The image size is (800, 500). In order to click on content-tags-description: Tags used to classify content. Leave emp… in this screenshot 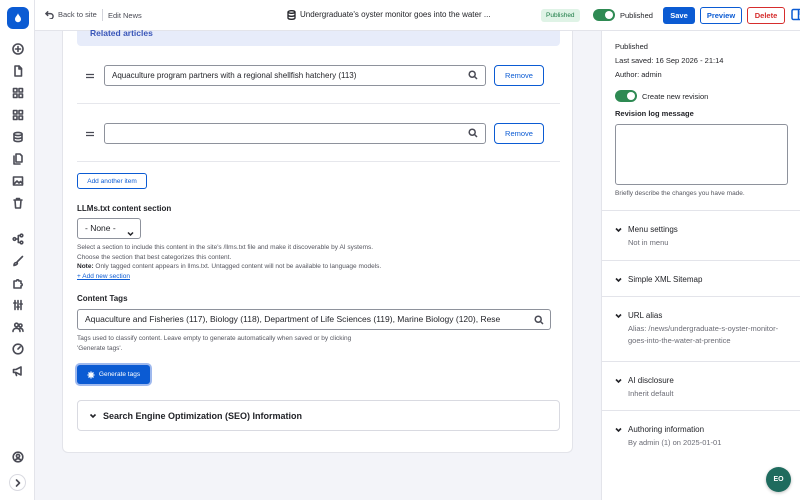, I will do `click(214, 343)`.